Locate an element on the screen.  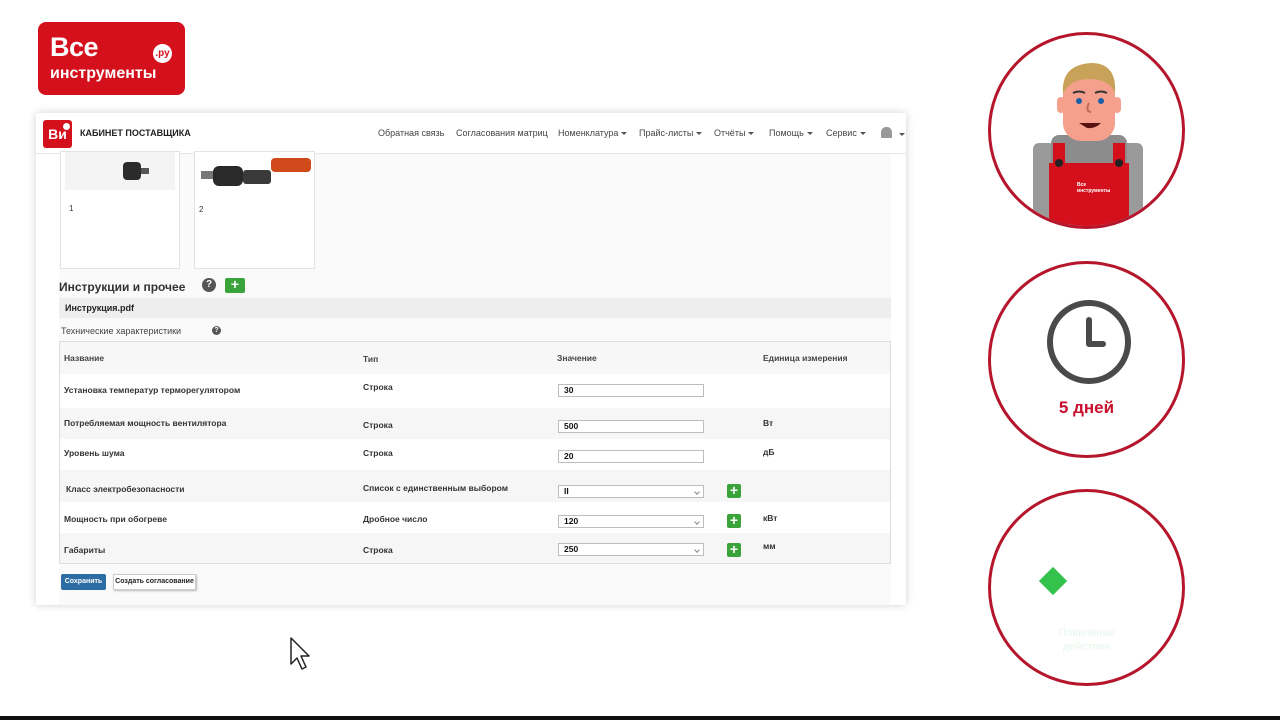
nav-reports: Отчёты is located at coordinates (734, 133).